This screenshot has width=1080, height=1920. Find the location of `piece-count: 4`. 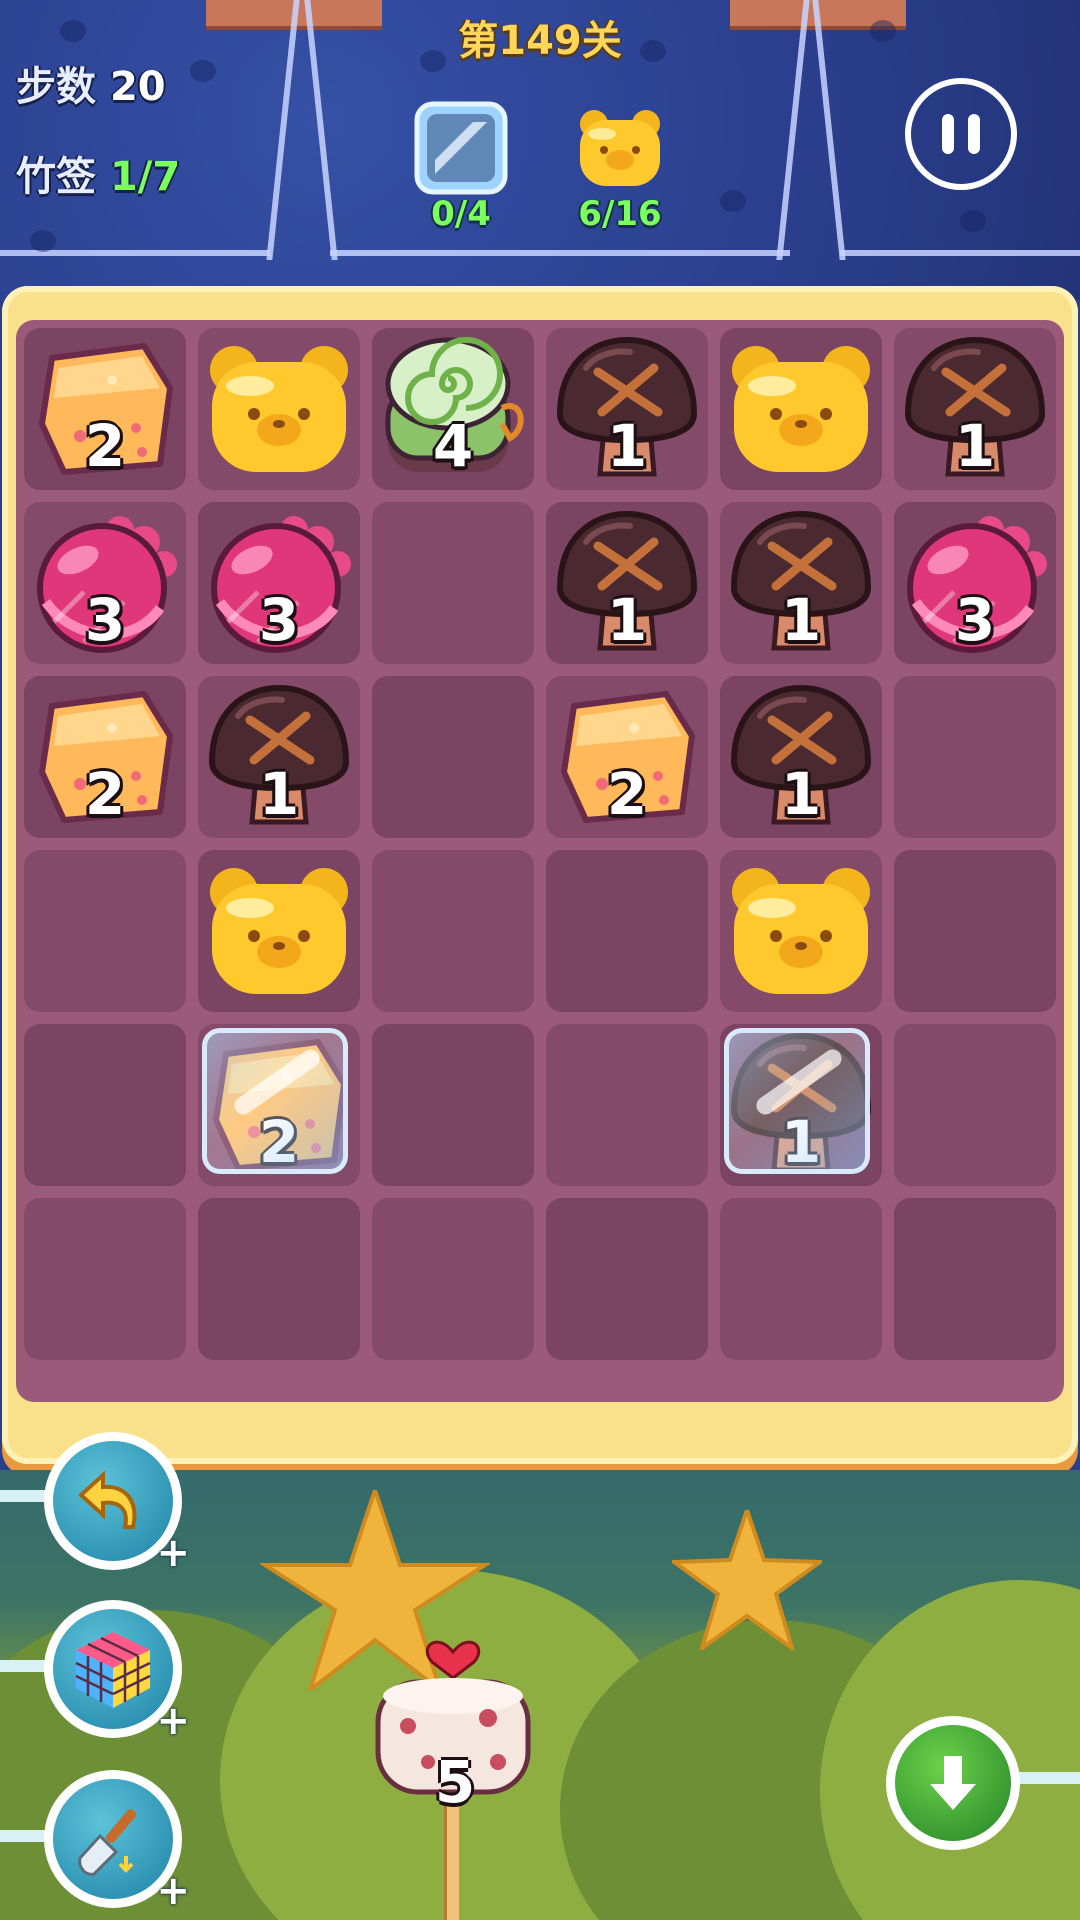

piece-count: 4 is located at coordinates (453, 446).